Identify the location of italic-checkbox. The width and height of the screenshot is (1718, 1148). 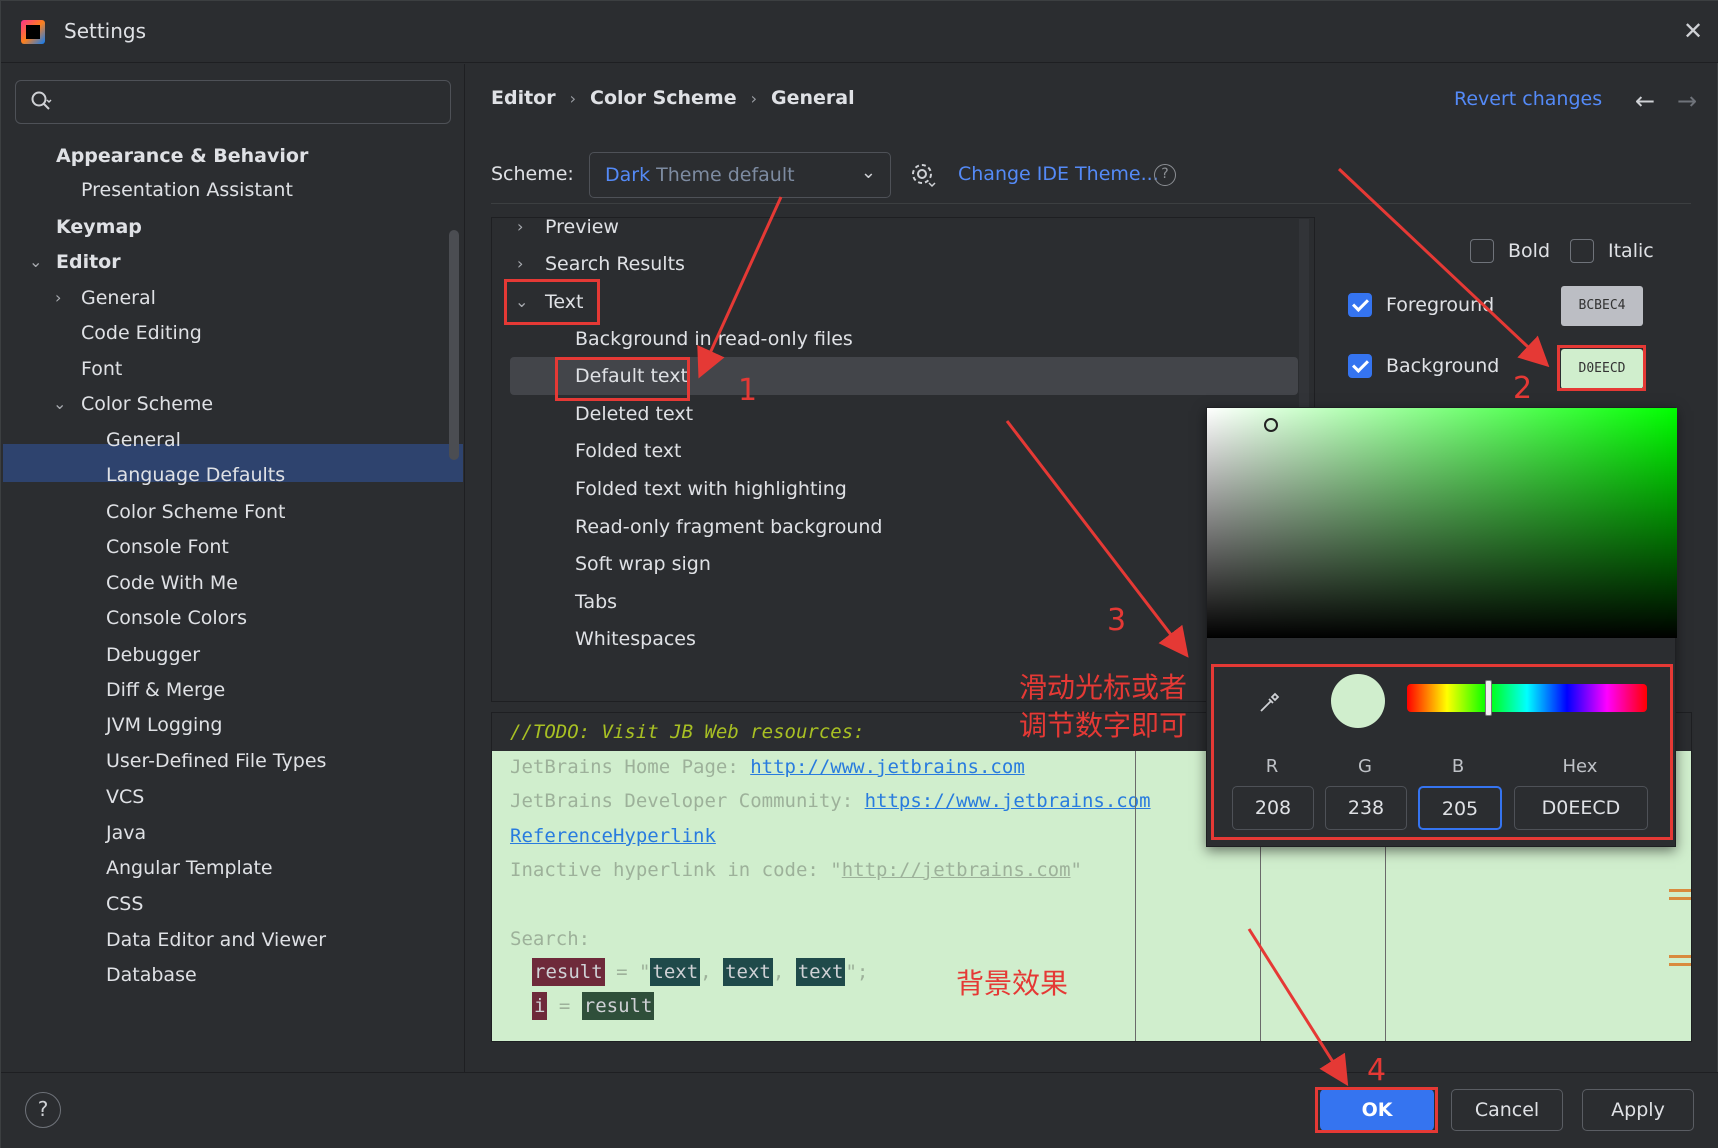
(1582, 251).